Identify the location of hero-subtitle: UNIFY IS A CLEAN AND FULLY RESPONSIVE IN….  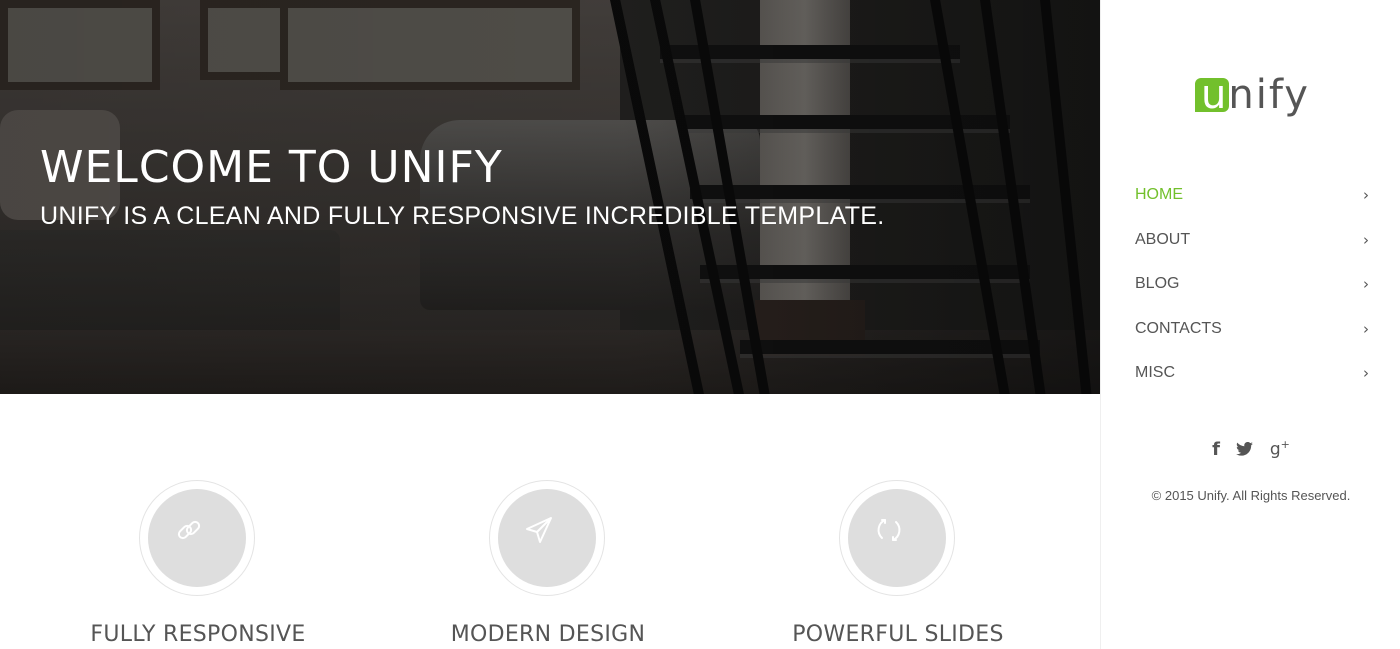
(462, 216).